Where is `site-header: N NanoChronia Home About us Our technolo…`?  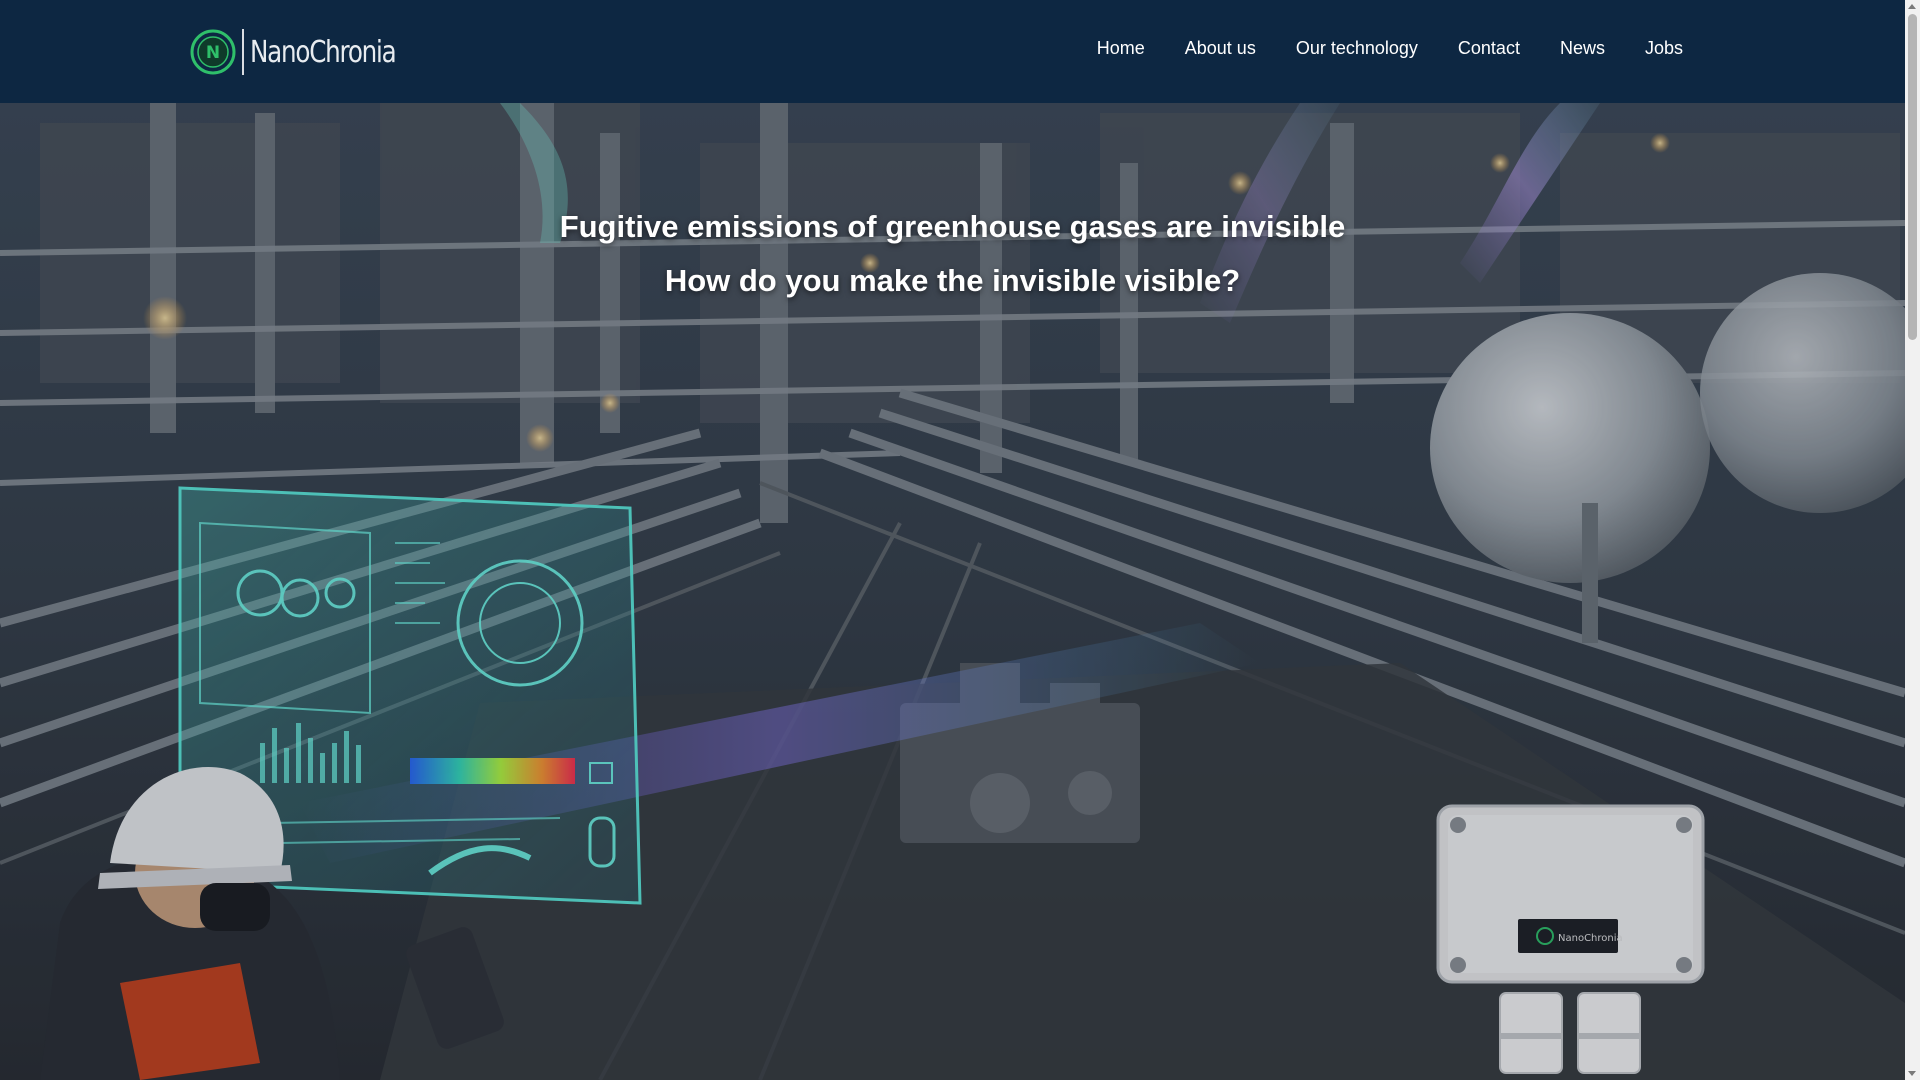 site-header: N NanoChronia Home About us Our technolo… is located at coordinates (952, 51).